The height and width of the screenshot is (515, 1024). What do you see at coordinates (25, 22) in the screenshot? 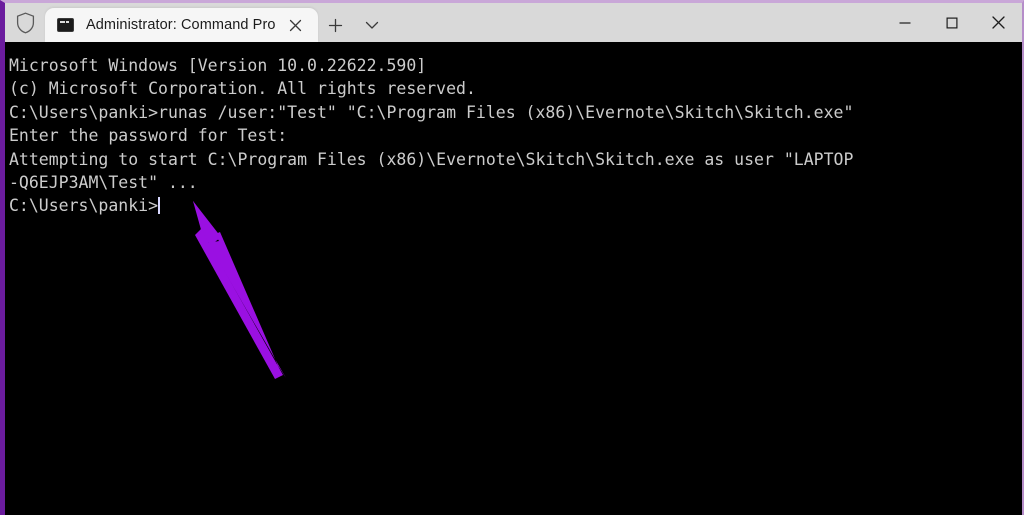
I see `shield-icon` at bounding box center [25, 22].